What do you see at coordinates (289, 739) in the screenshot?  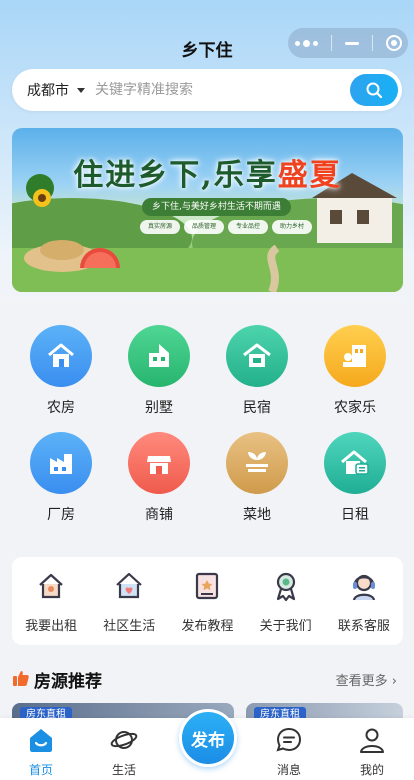 I see `message-icon` at bounding box center [289, 739].